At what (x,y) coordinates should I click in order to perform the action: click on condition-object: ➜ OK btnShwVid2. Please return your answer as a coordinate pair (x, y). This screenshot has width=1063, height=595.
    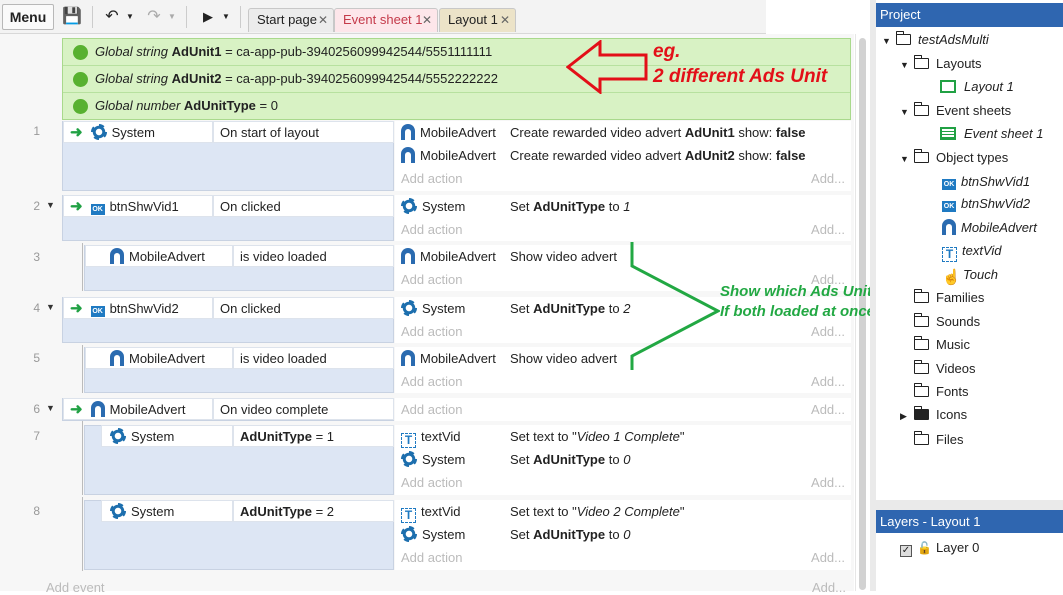
    Looking at the image, I should click on (138, 308).